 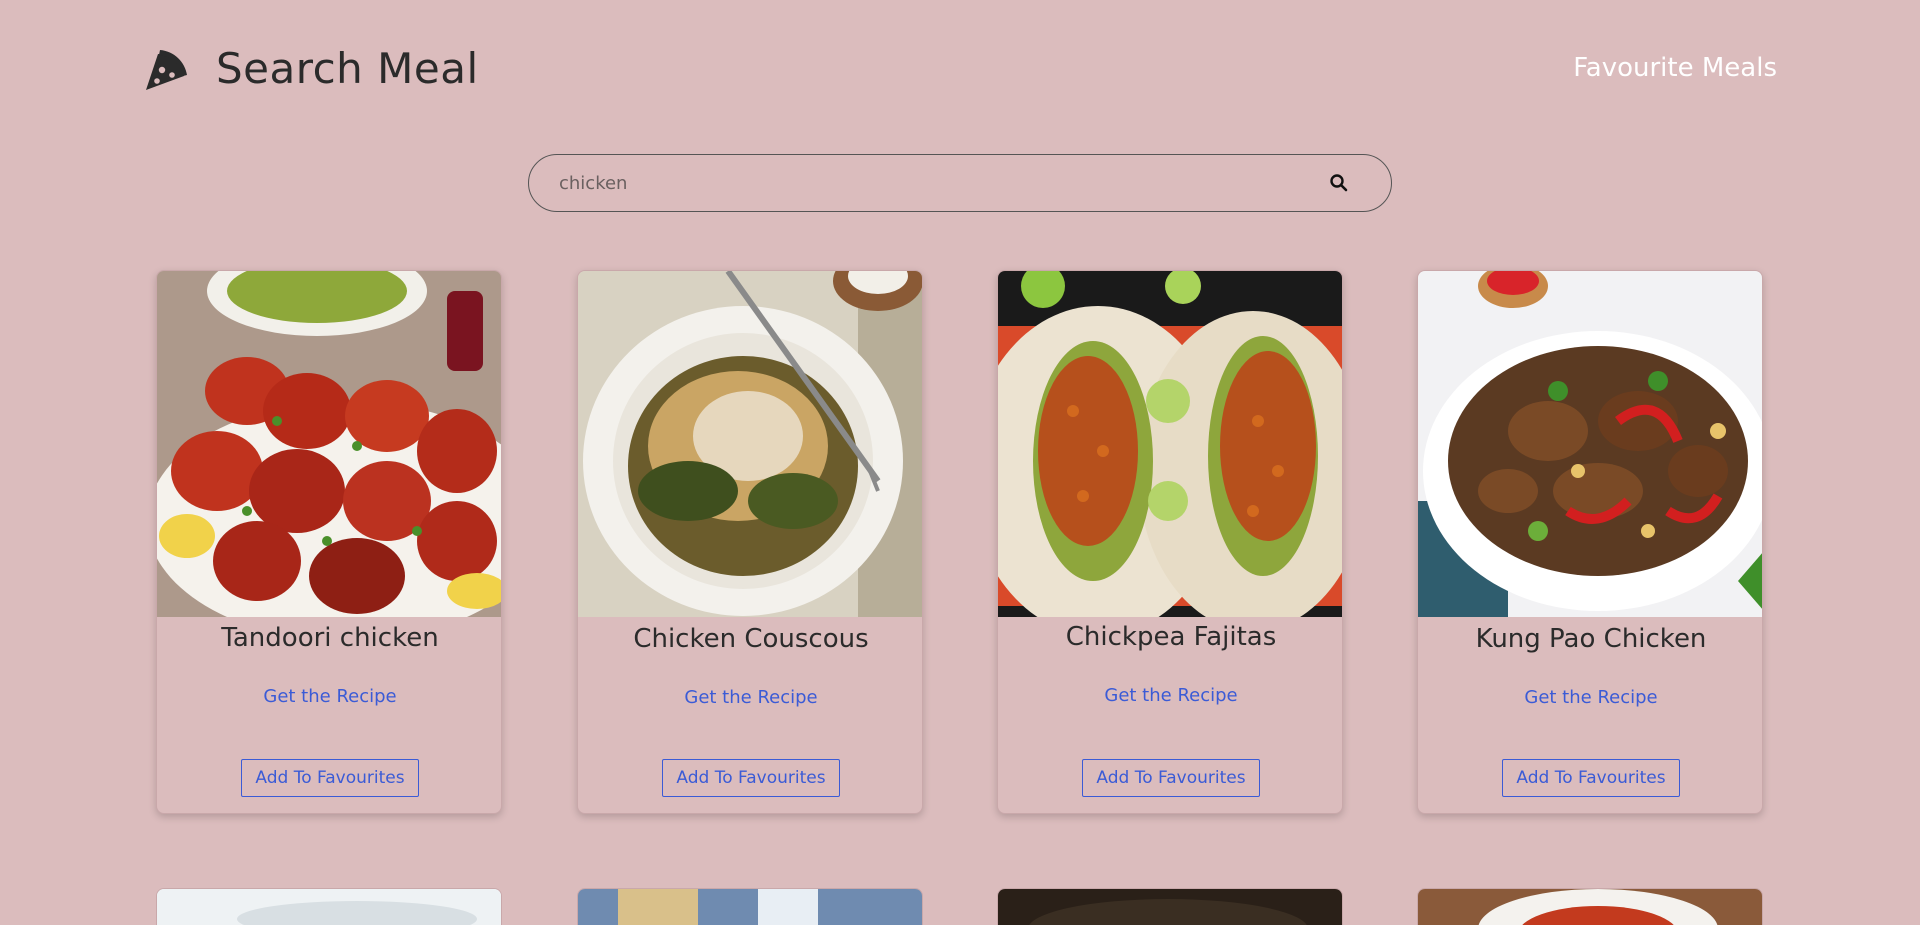 I want to click on meal-title: Chicken Couscous, so click(x=751, y=639).